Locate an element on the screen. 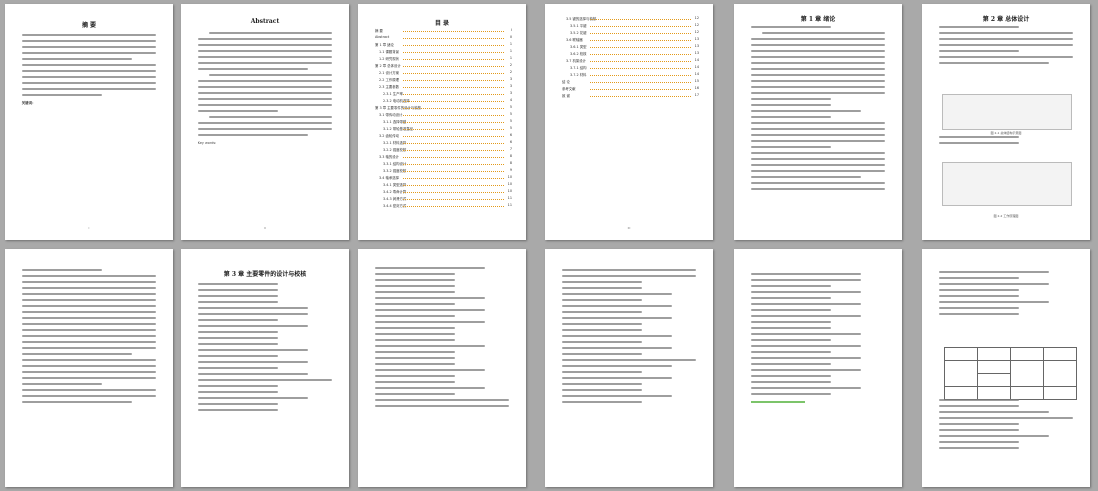 This screenshot has width=1098, height=491. toc-entry: 3.7 机架设计 14 is located at coordinates (630, 61).